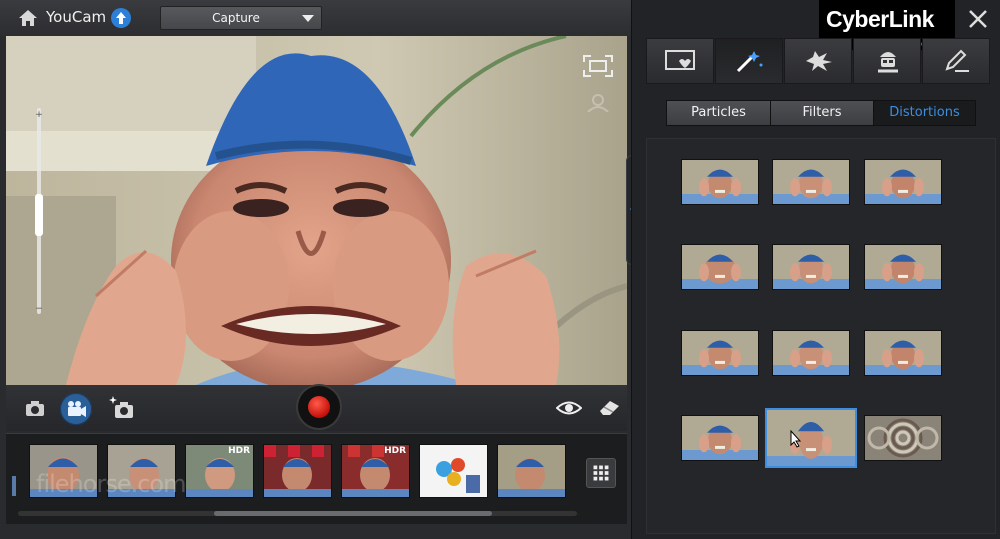 The image size is (1000, 539). What do you see at coordinates (353, 513) in the screenshot?
I see `filmstrip-scrollbar-thumb` at bounding box center [353, 513].